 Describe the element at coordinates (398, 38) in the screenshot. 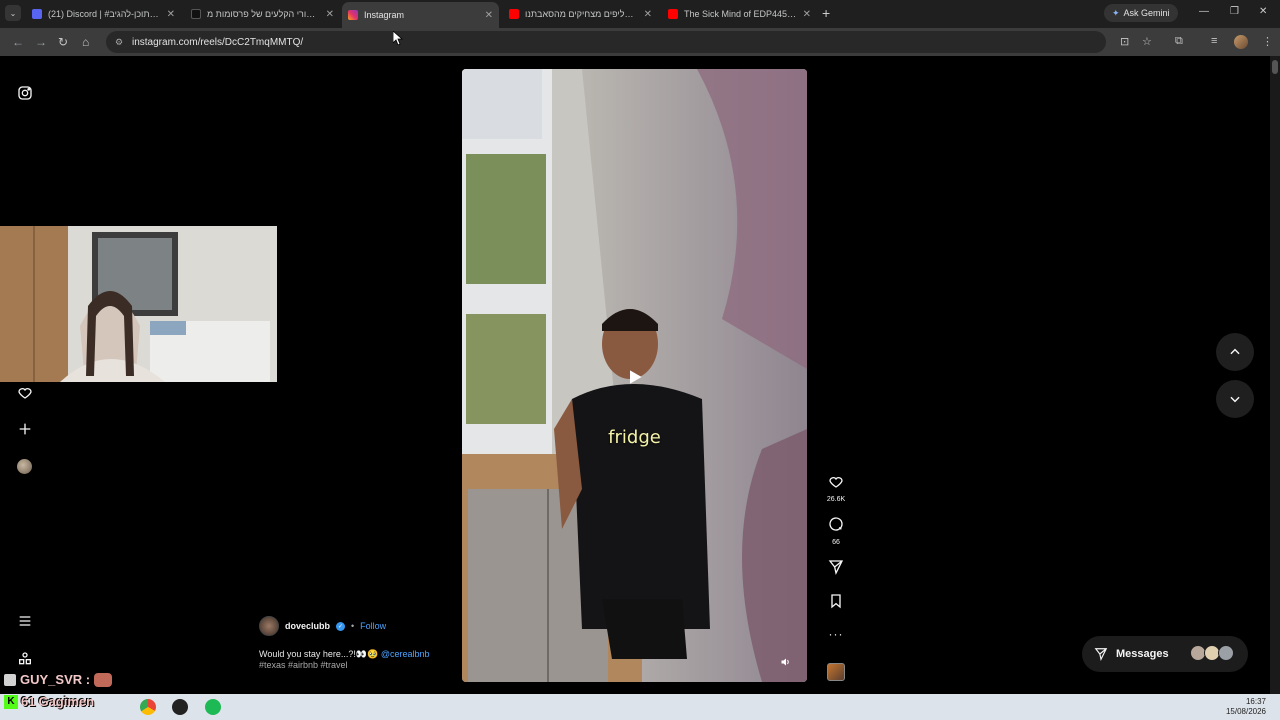

I see `mouse-cursor-icon` at that location.